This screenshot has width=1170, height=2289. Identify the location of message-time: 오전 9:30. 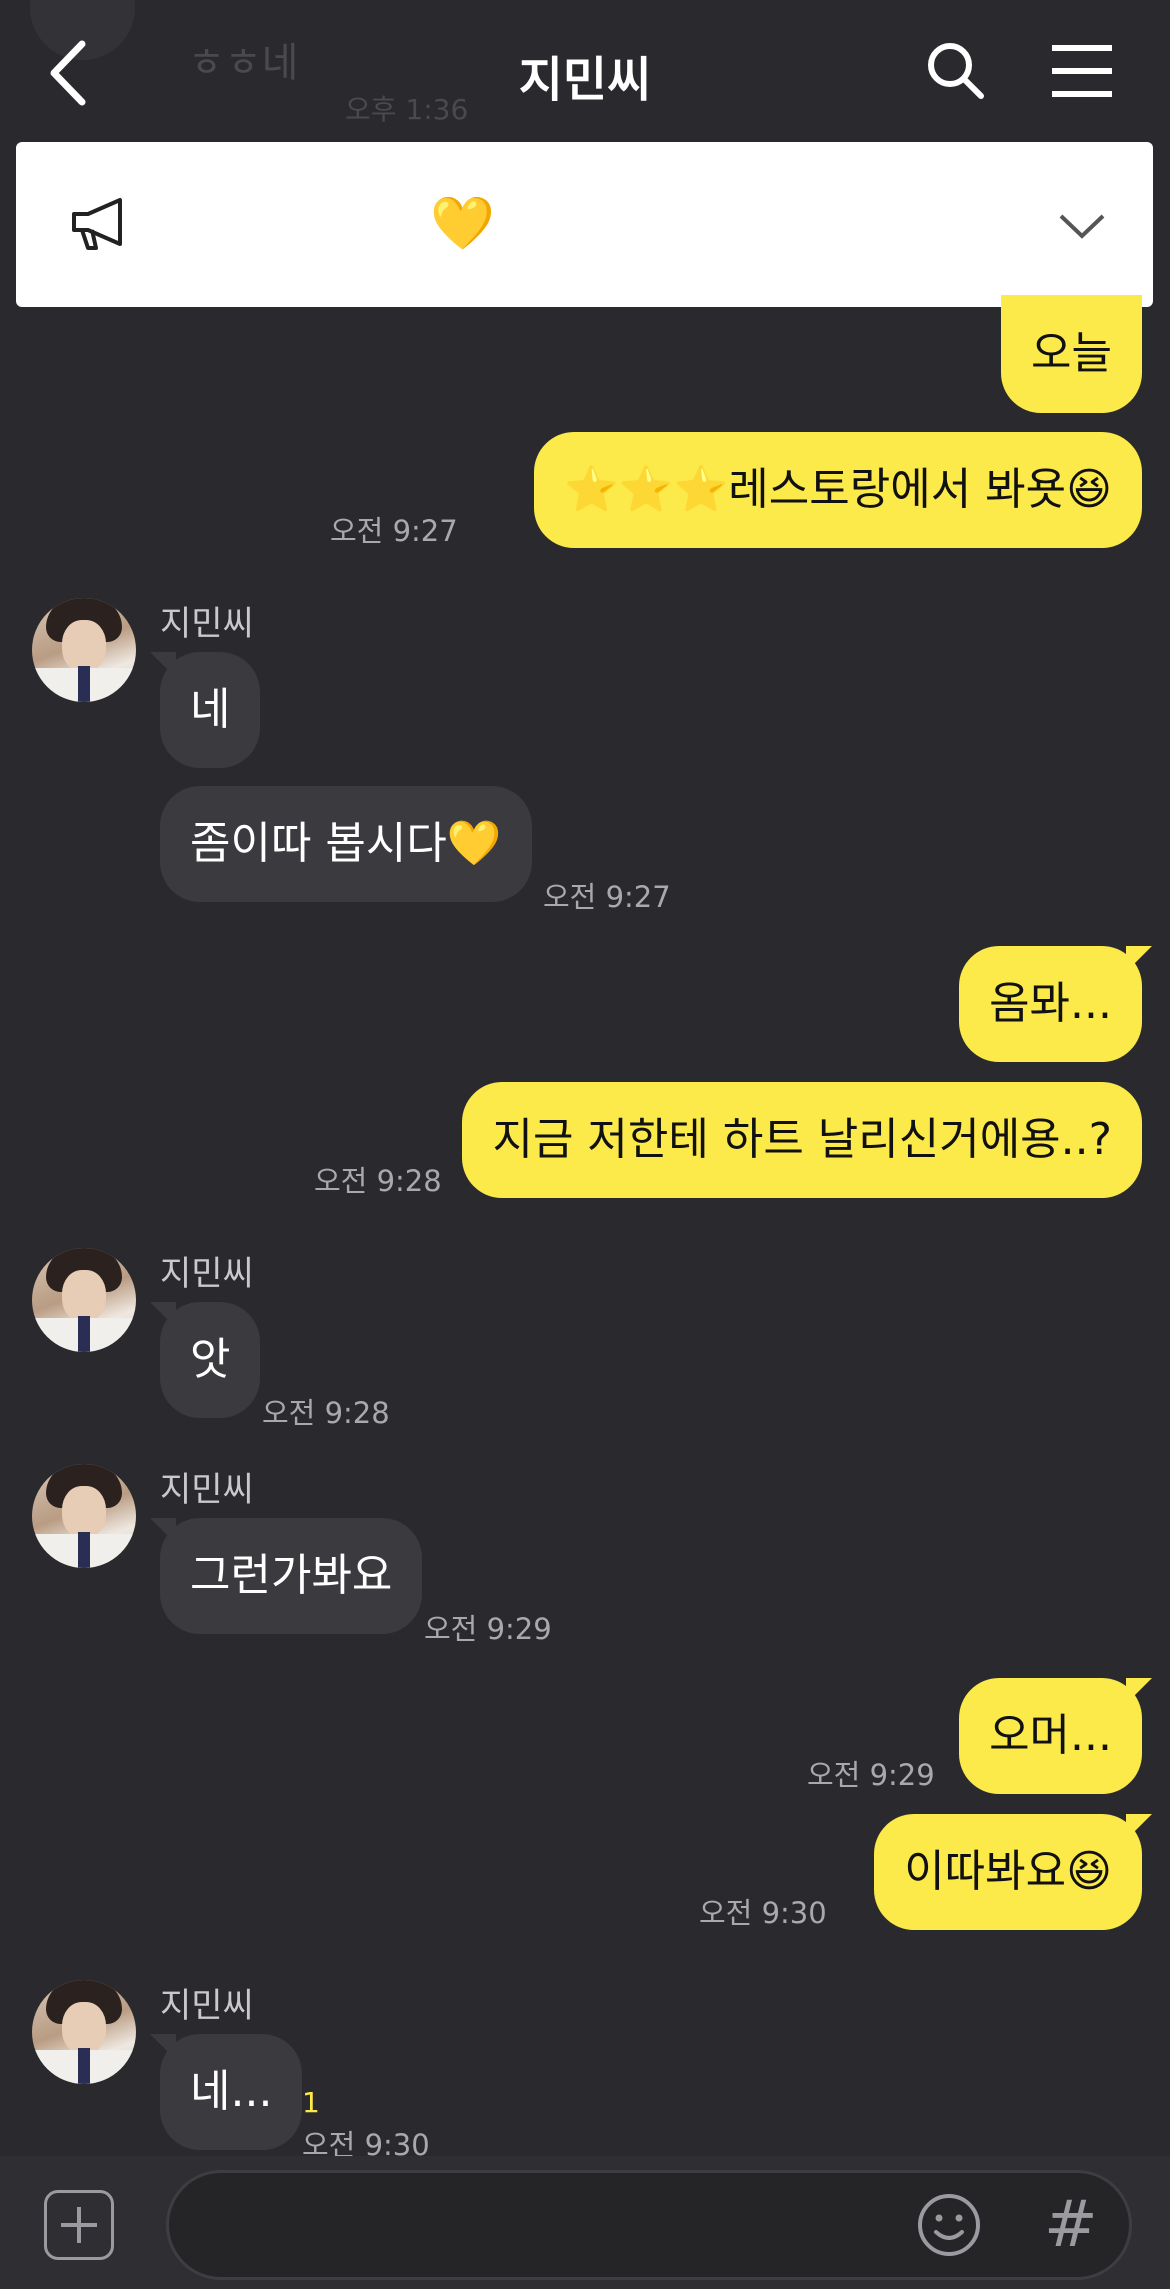
(763, 1913).